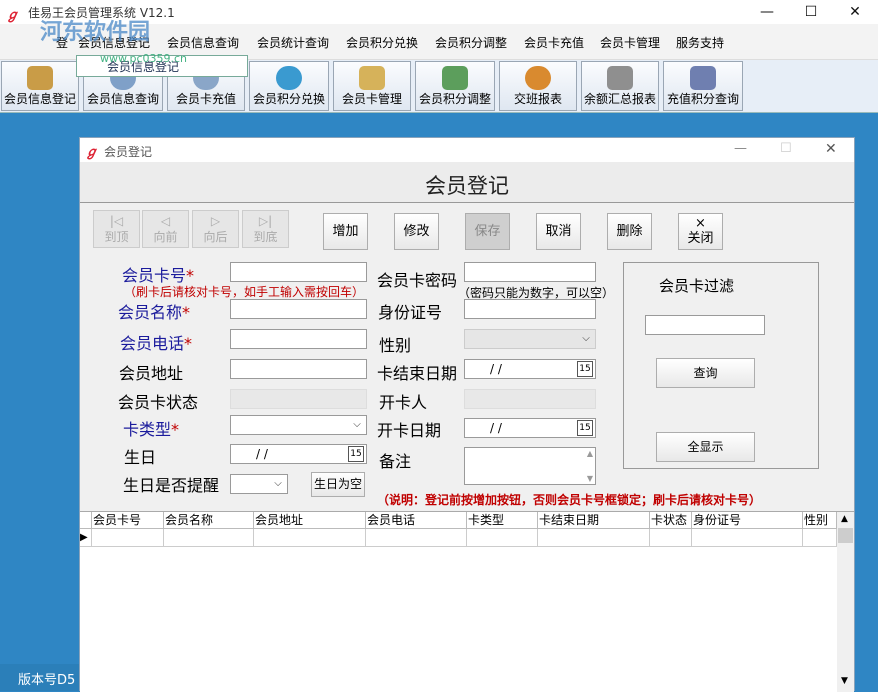 The height and width of the screenshot is (692, 878). Describe the element at coordinates (538, 86) in the screenshot. I see `toolbar-shift-report-button: 交班报表` at that location.